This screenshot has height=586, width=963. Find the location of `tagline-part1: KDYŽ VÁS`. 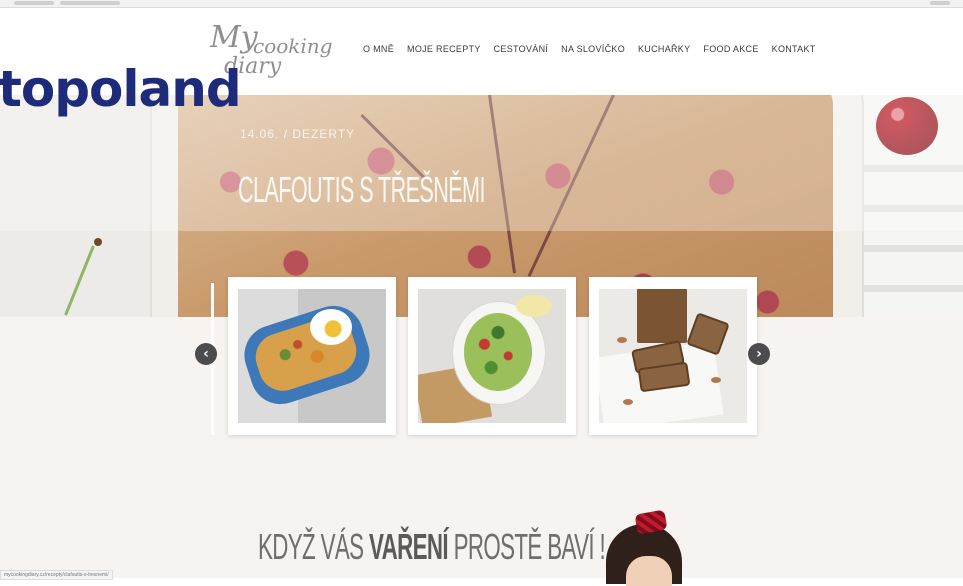

tagline-part1: KDYŽ VÁS is located at coordinates (311, 546).